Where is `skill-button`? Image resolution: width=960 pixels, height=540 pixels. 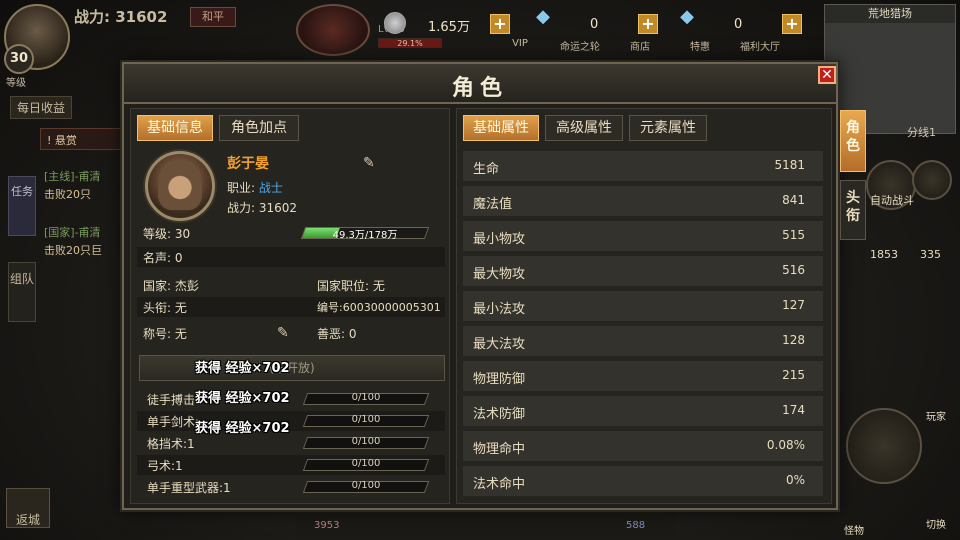 skill-button is located at coordinates (932, 180).